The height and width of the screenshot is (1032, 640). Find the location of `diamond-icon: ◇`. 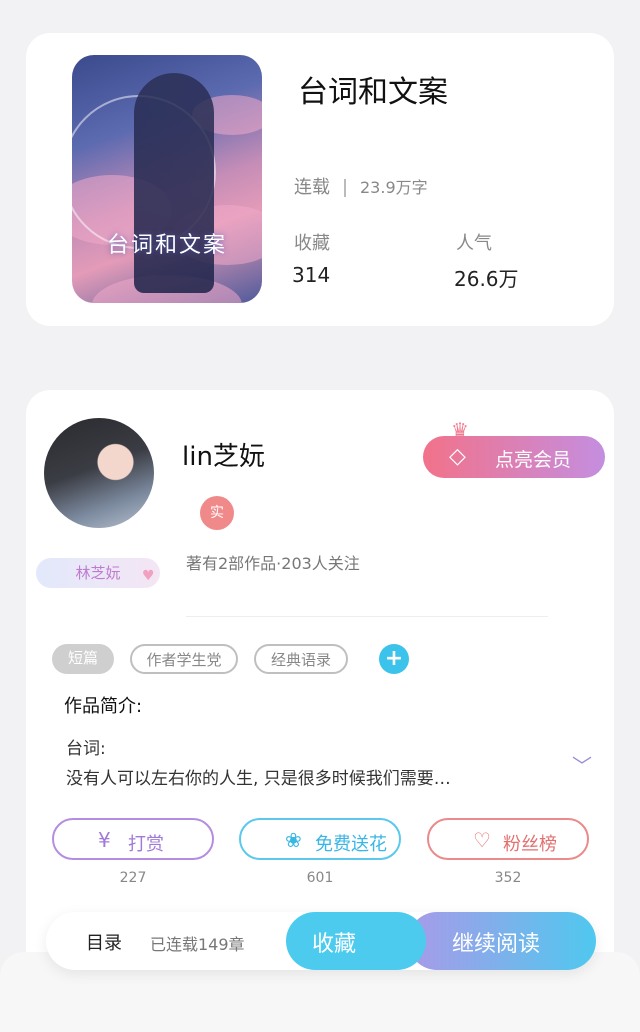

diamond-icon: ◇ is located at coordinates (457, 456).